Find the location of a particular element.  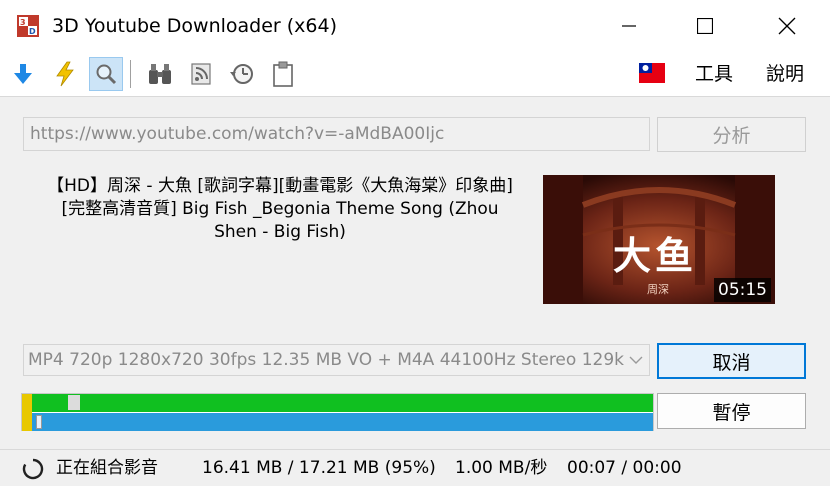

status-size: 16.41 MB / 17.21 MB (95%) is located at coordinates (319, 468).